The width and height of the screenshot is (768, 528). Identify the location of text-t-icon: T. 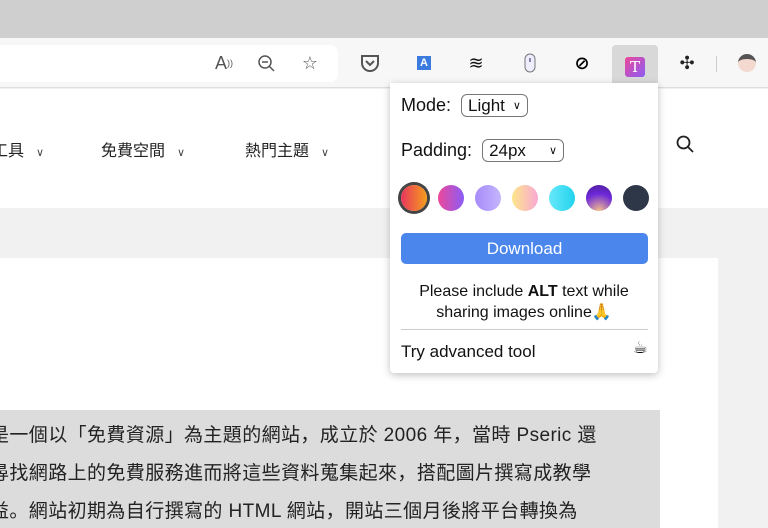
(635, 66).